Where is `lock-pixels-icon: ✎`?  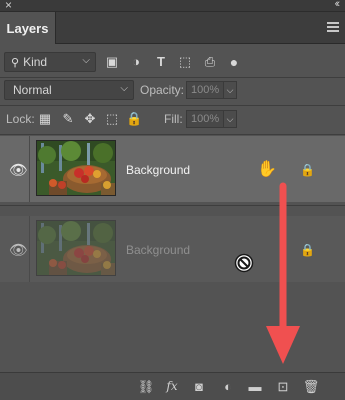 lock-pixels-icon: ✎ is located at coordinates (68, 119).